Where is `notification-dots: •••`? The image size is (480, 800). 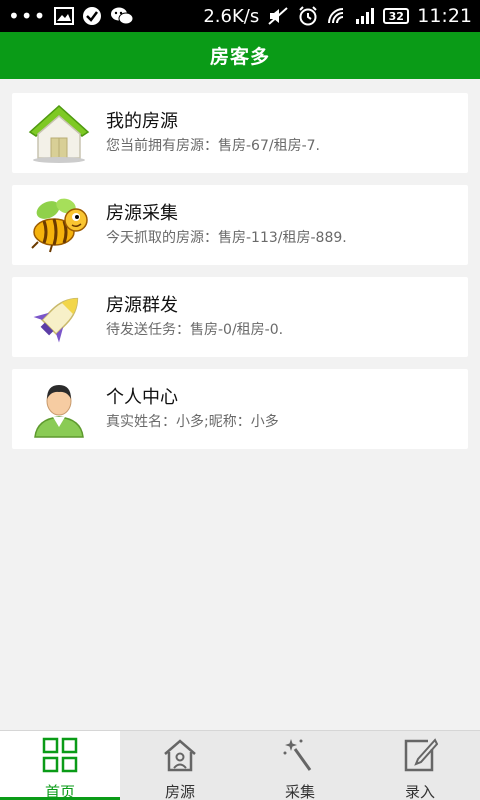
notification-dots: ••• is located at coordinates (27, 16).